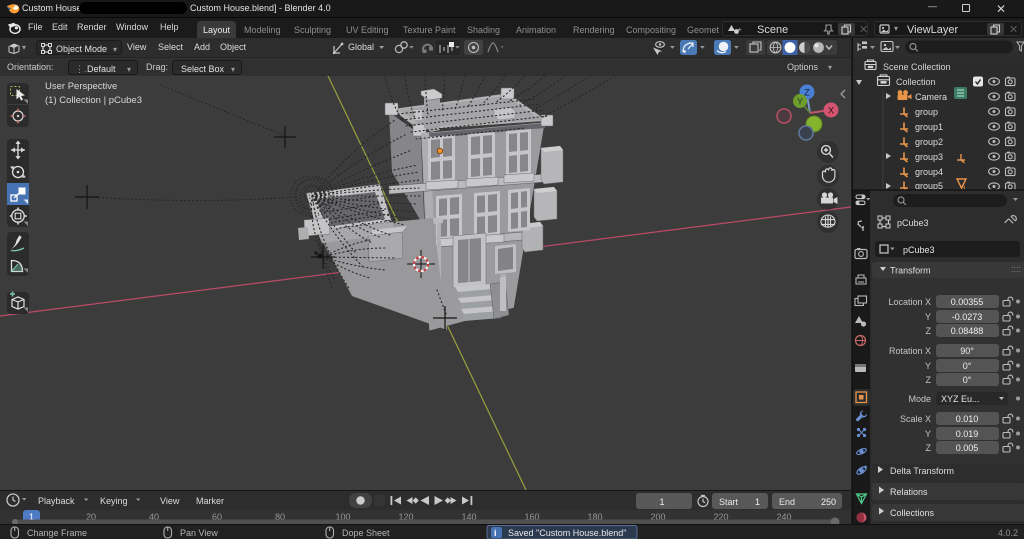  What do you see at coordinates (57, 533) in the screenshot?
I see `svg-text: Change Frame` at bounding box center [57, 533].